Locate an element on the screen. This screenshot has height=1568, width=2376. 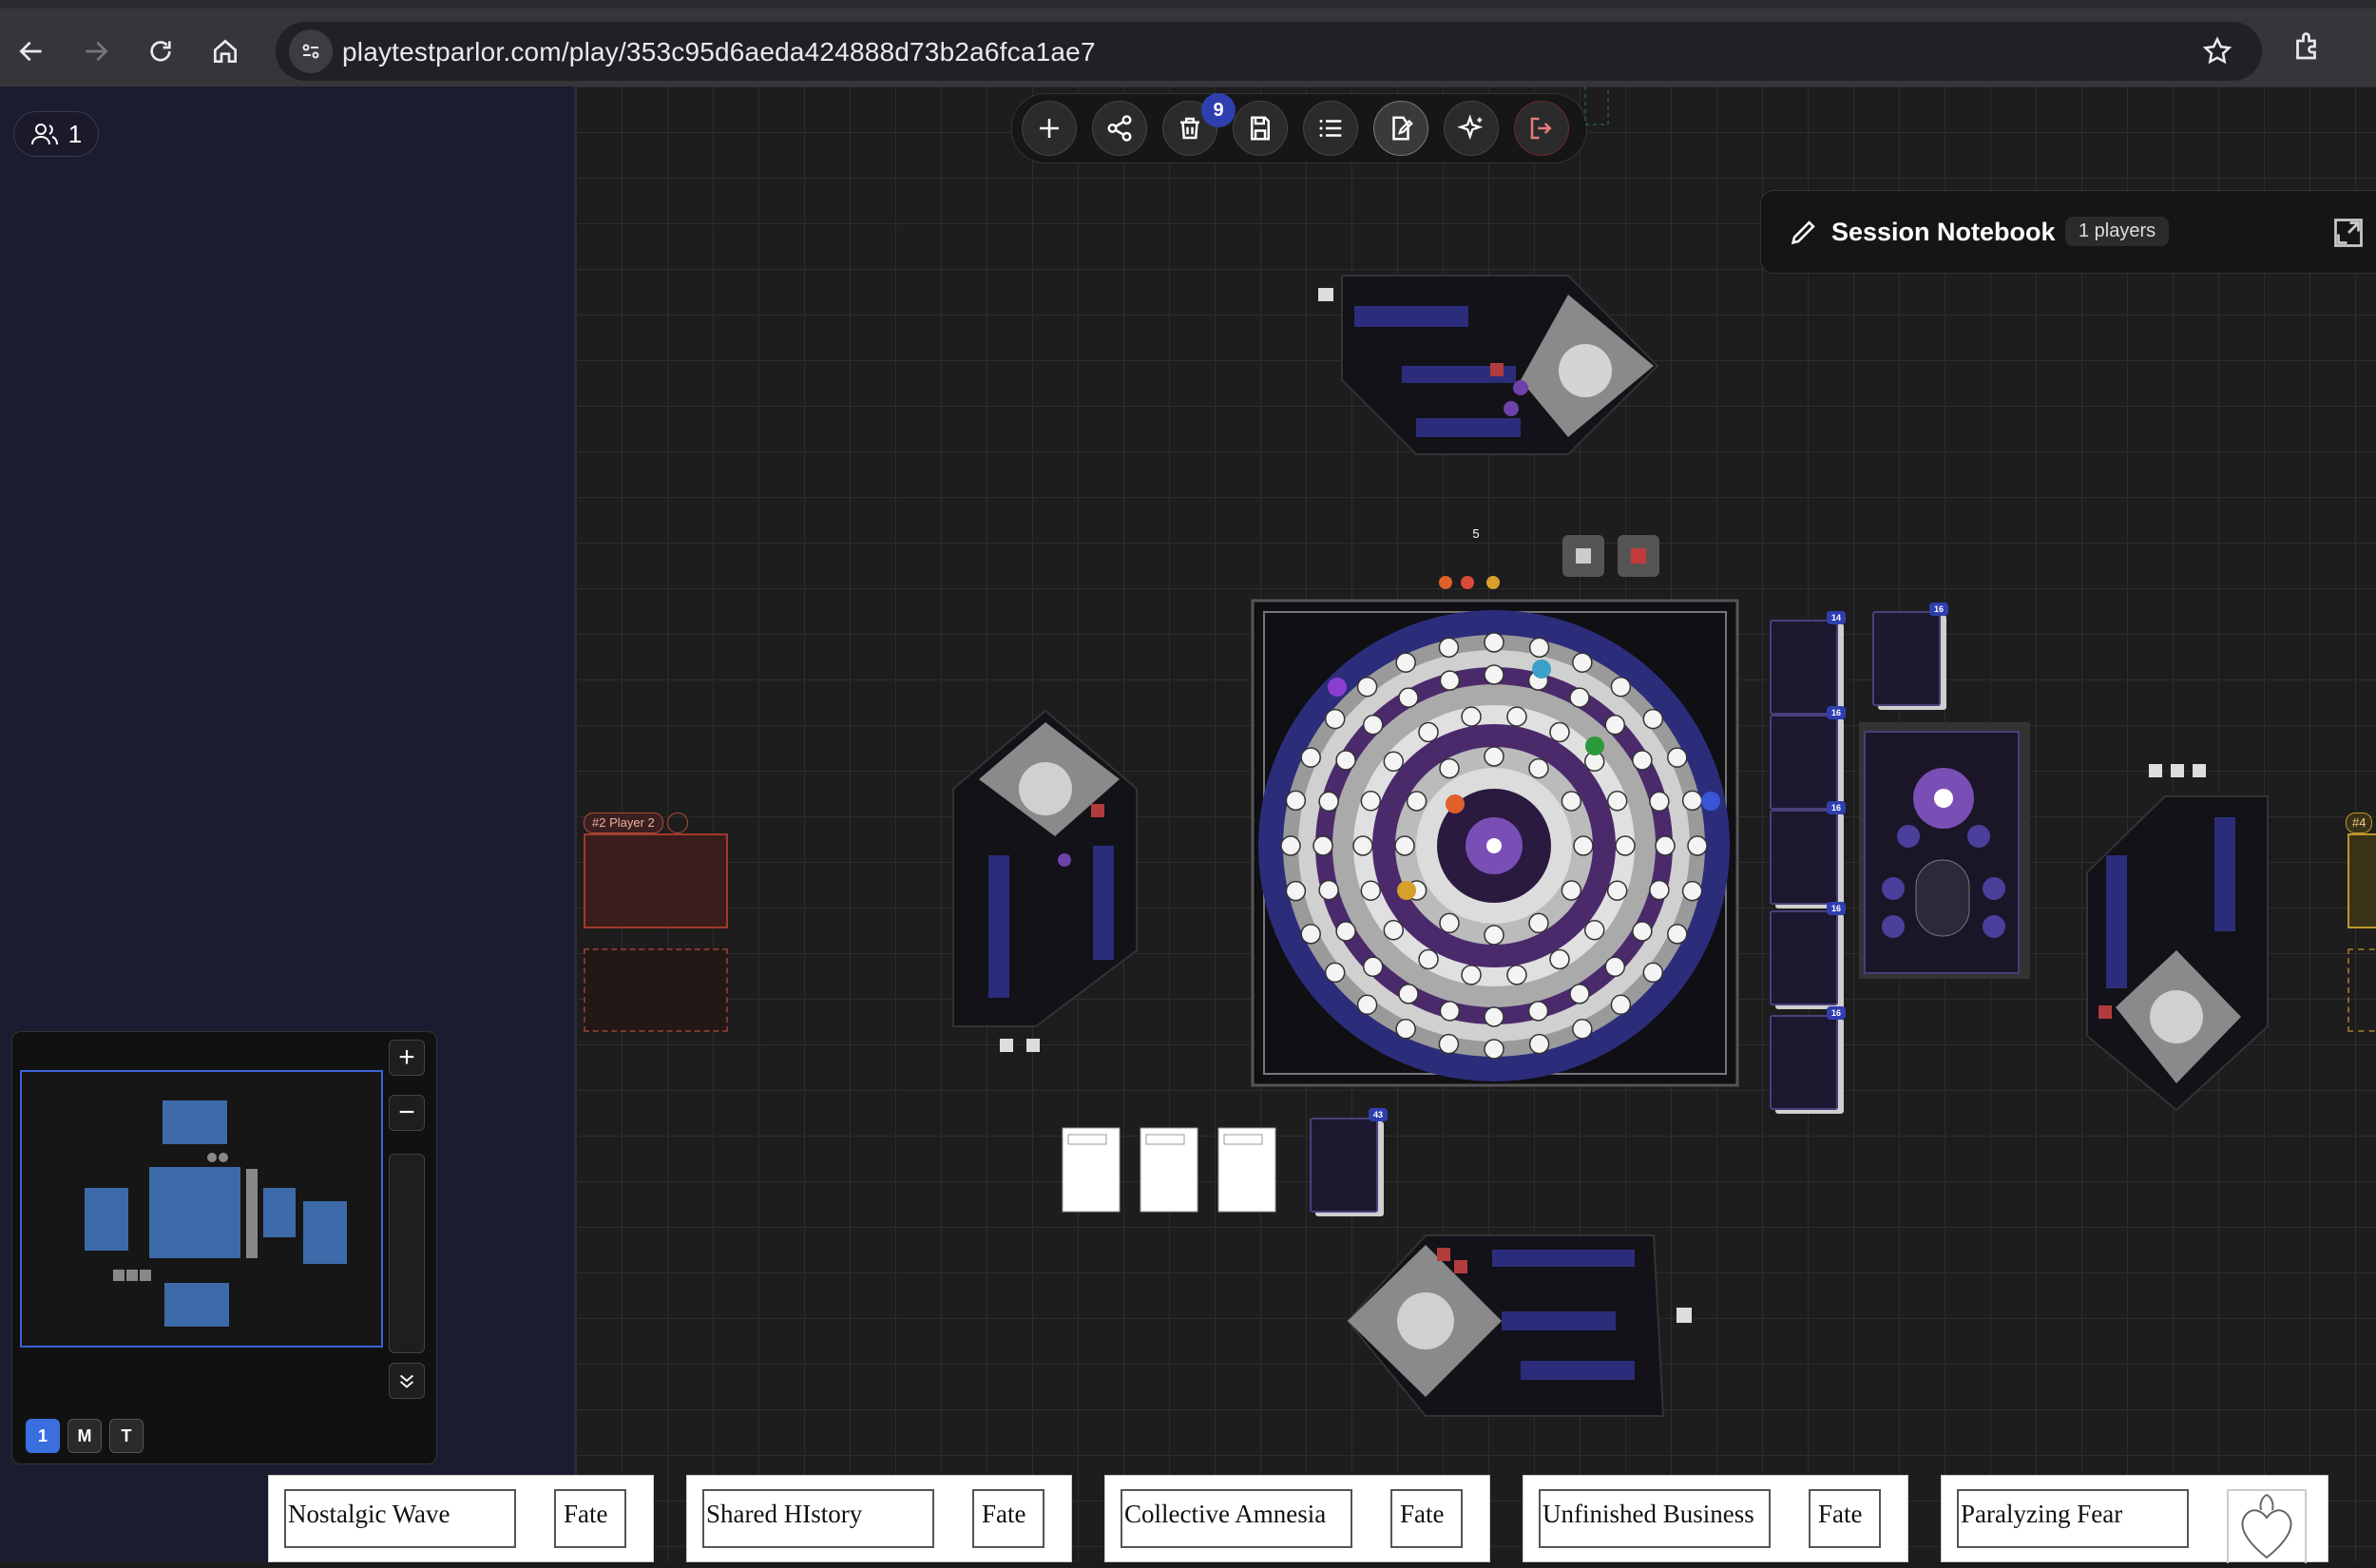
deck-16-a is located at coordinates (1804, 763).